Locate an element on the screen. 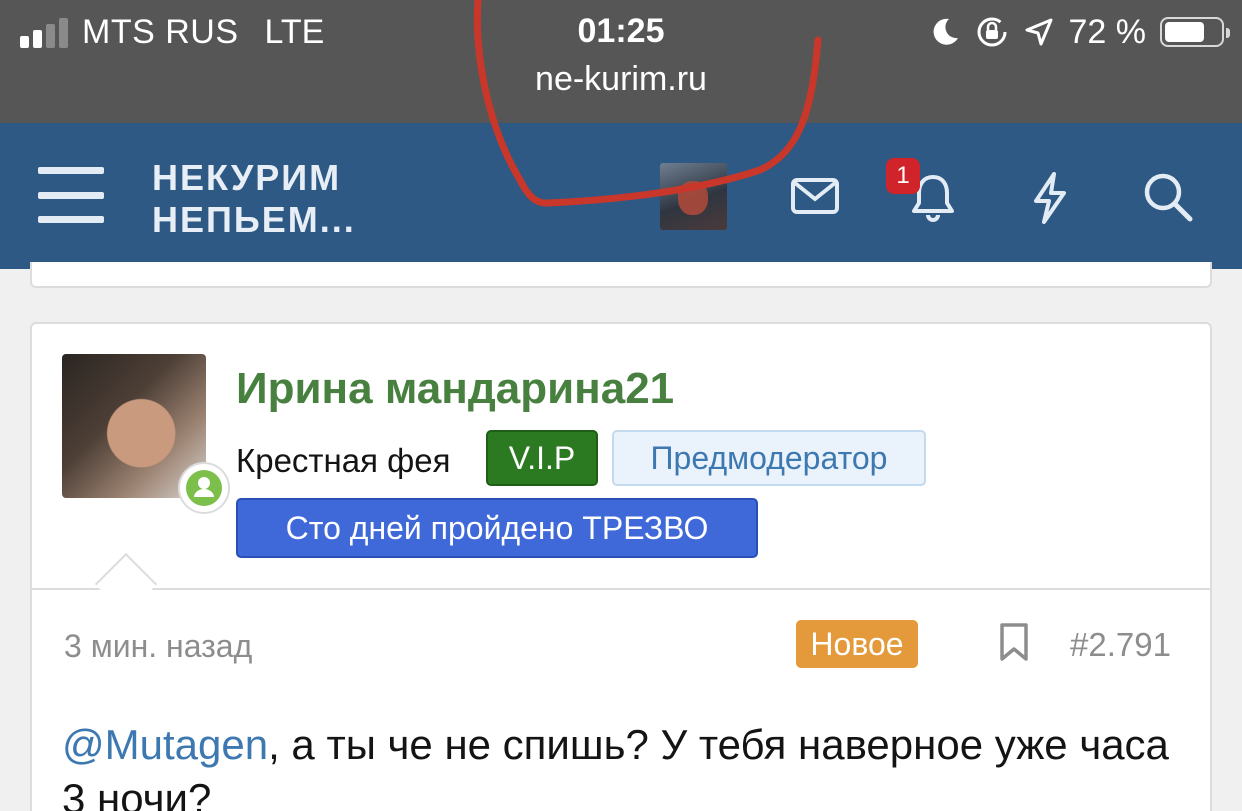  battery-icon is located at coordinates (1195, 32).